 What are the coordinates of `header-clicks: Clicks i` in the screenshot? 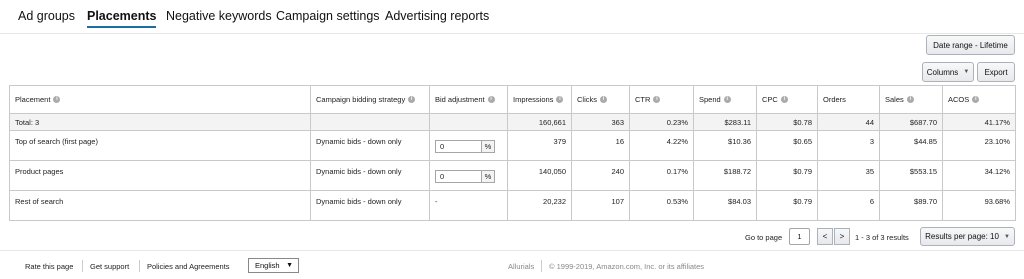 It's located at (600, 99).